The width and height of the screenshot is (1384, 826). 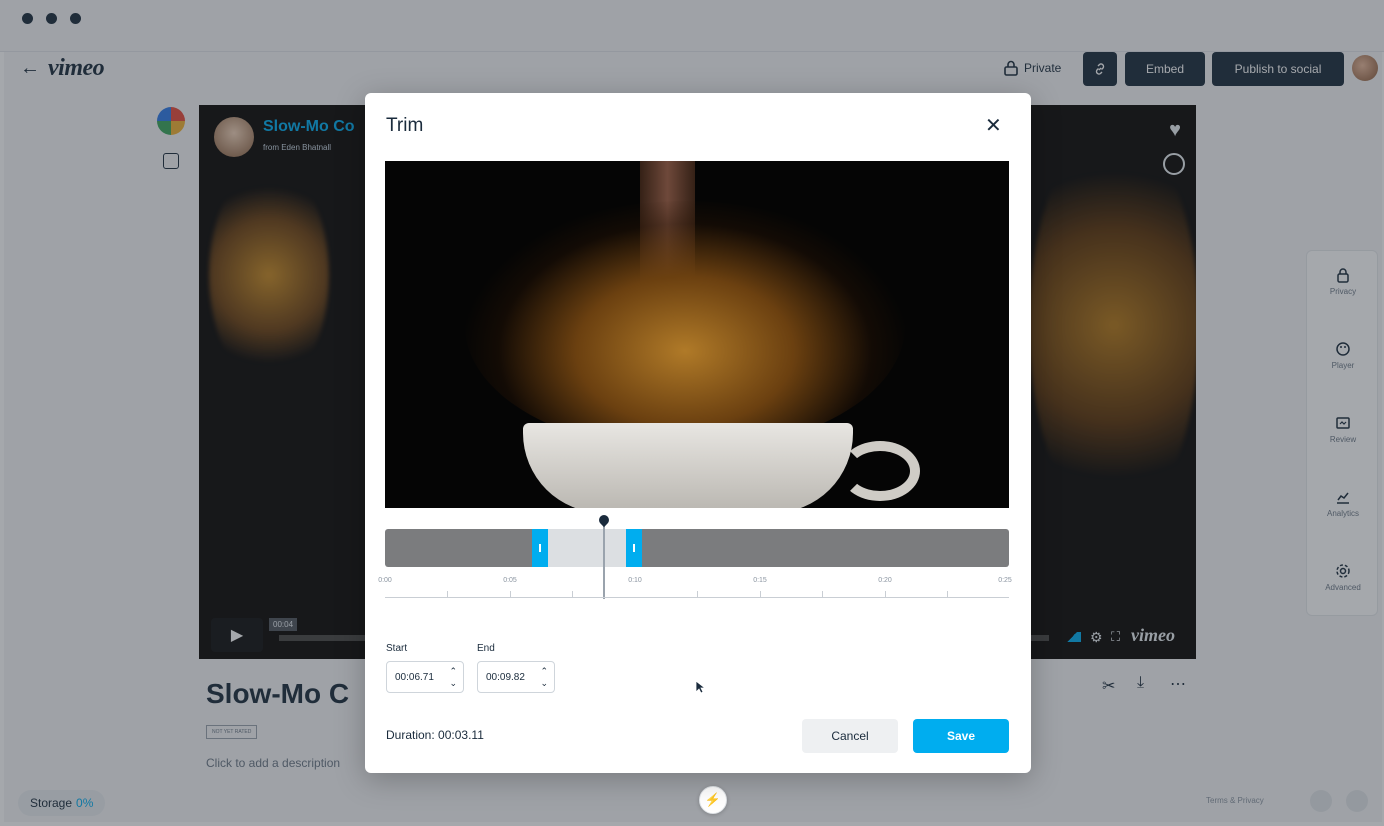 What do you see at coordinates (760, 580) in the screenshot?
I see `ruler-tick-label: 0:15` at bounding box center [760, 580].